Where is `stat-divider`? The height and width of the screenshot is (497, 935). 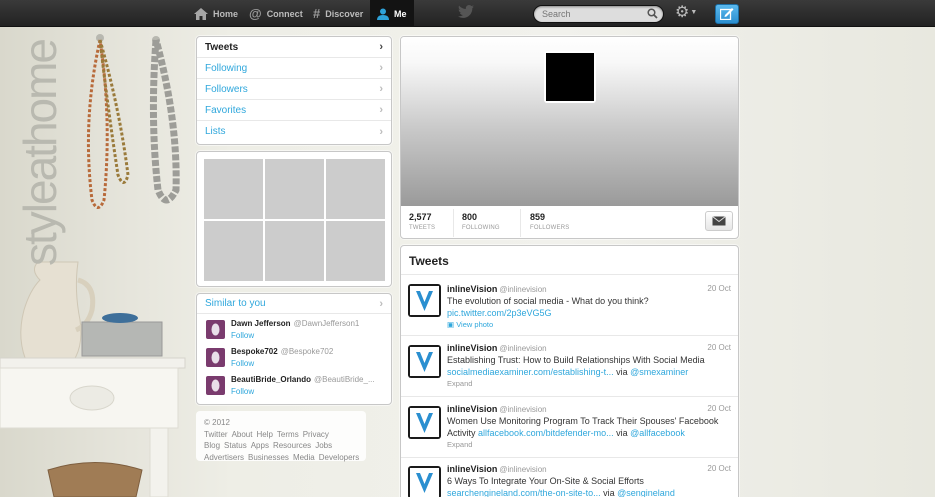 stat-divider is located at coordinates (453, 223).